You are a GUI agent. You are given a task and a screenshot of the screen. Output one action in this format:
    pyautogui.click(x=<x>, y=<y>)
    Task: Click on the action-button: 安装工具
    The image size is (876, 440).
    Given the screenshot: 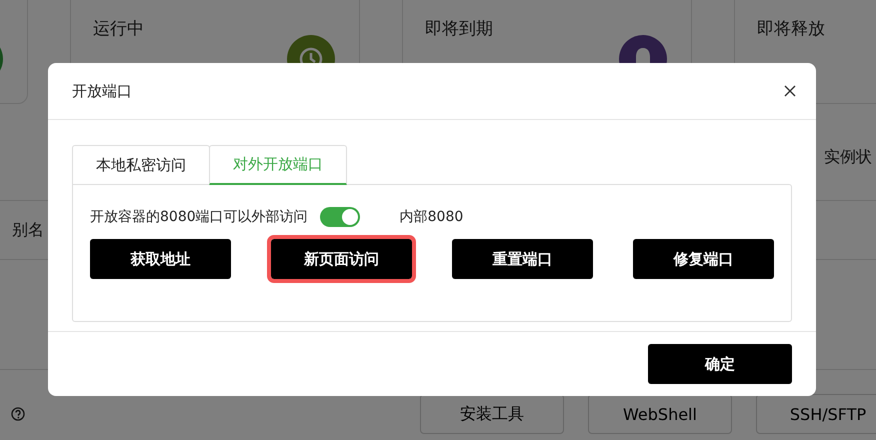 What is the action you would take?
    pyautogui.click(x=492, y=414)
    